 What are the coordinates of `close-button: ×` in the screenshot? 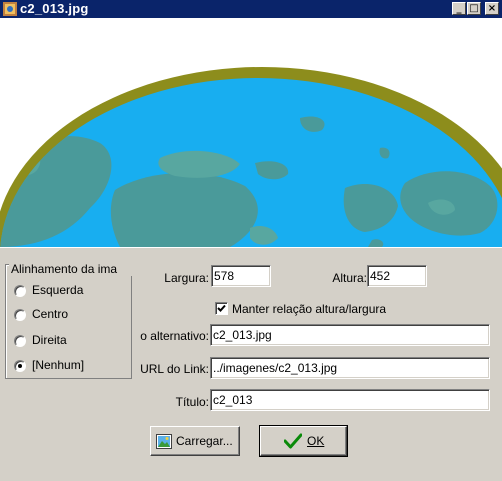 It's located at (492, 8).